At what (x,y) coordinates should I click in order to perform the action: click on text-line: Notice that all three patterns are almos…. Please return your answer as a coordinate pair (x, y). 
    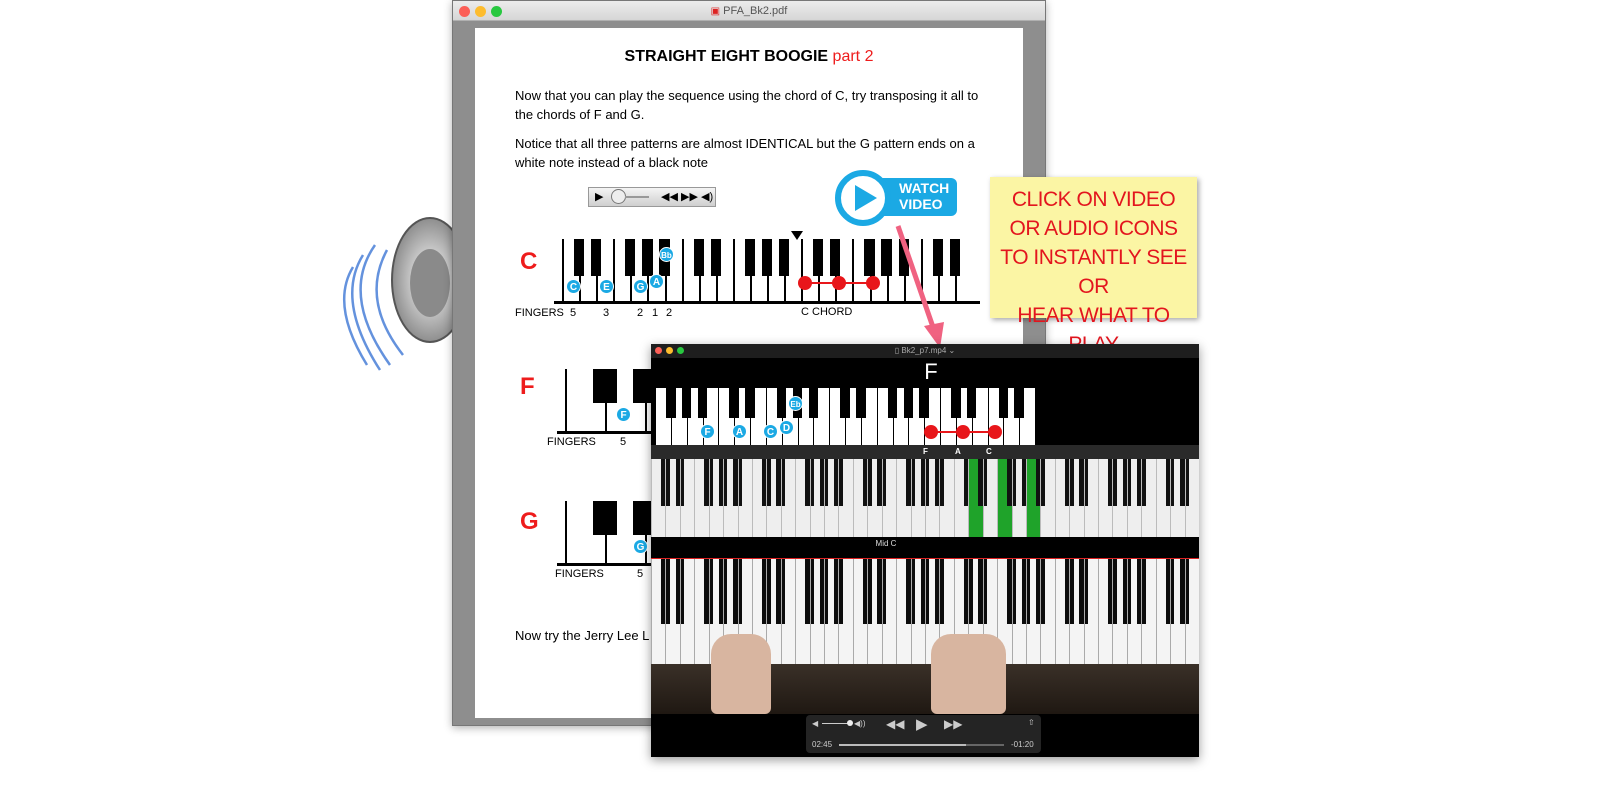
    Looking at the image, I should click on (745, 143).